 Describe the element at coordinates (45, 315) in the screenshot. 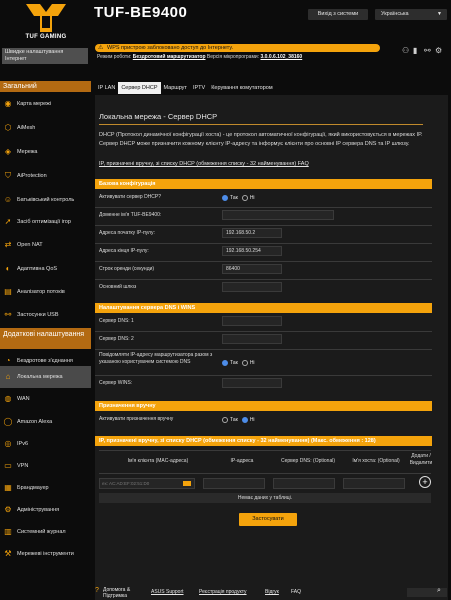

I see `sidebar-item-usb: ⚯ Застосунки USB` at that location.